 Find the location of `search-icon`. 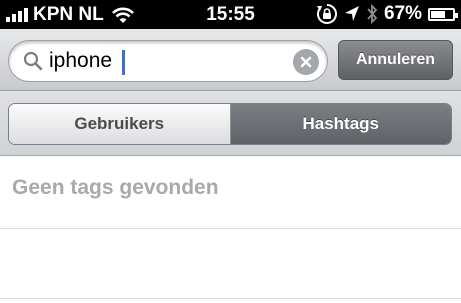

search-icon is located at coordinates (33, 61).